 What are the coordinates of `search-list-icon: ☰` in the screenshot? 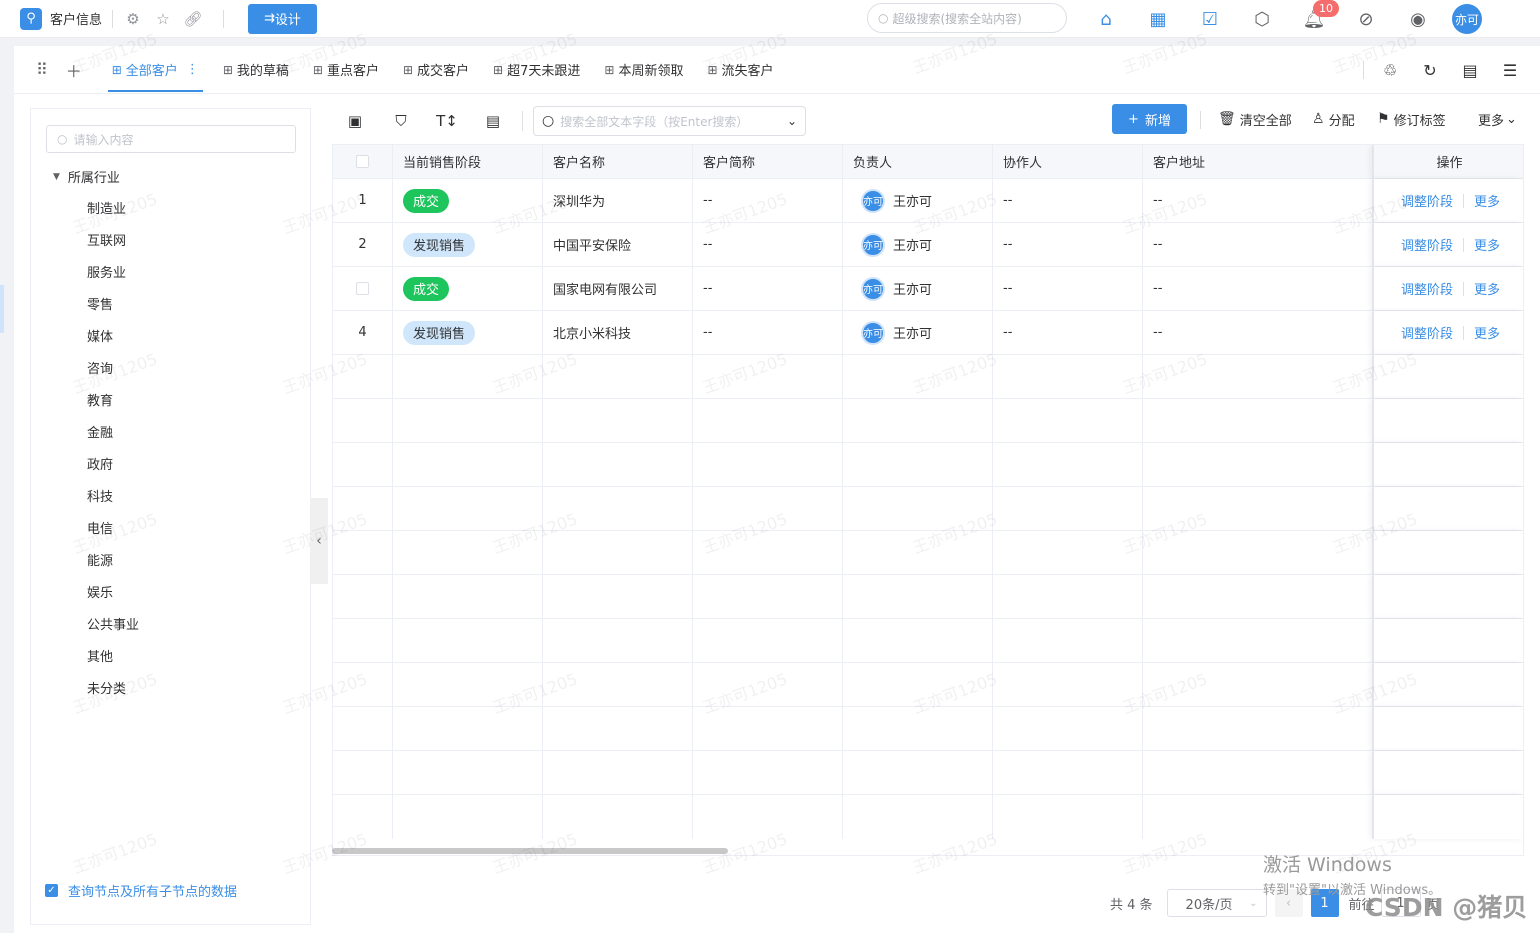 It's located at (1510, 70).